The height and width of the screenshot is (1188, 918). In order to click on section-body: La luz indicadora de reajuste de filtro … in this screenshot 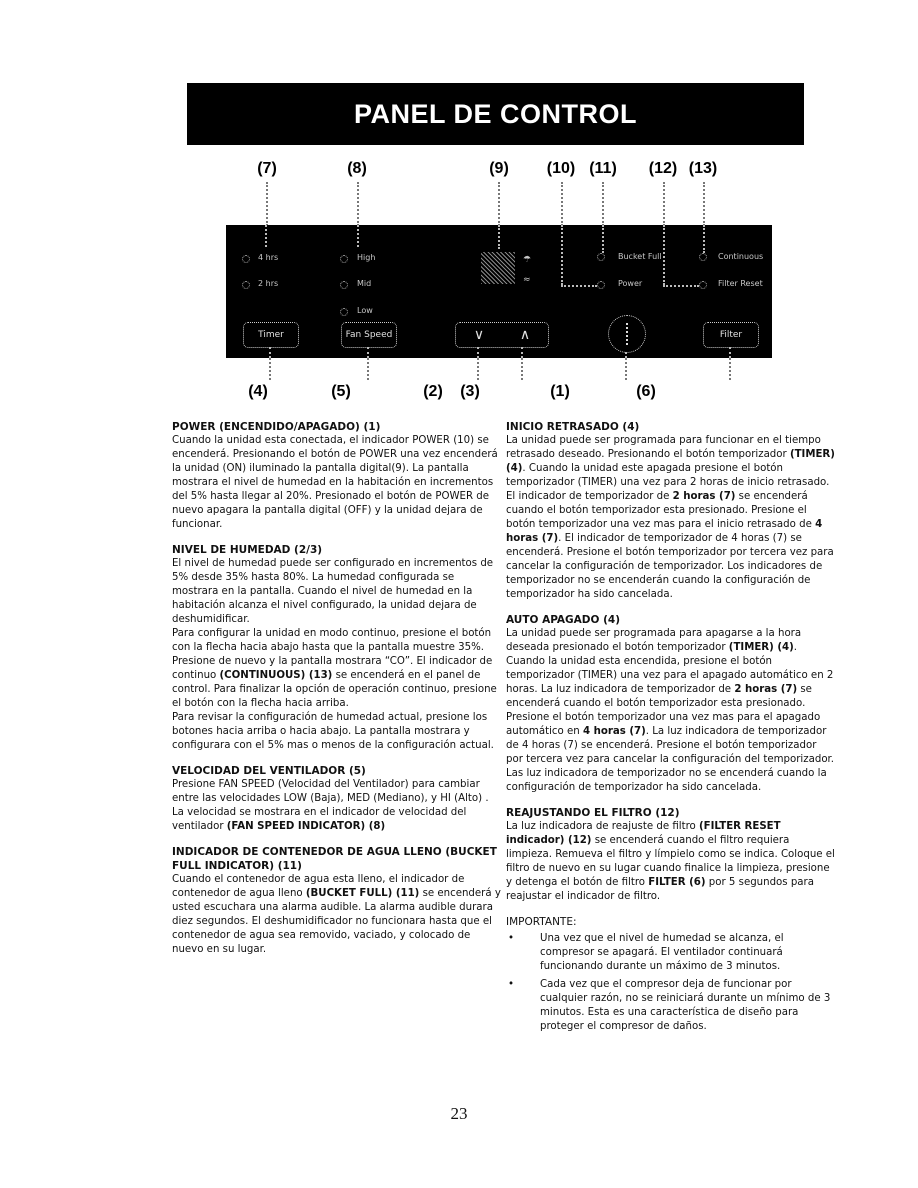, I will do `click(671, 862)`.